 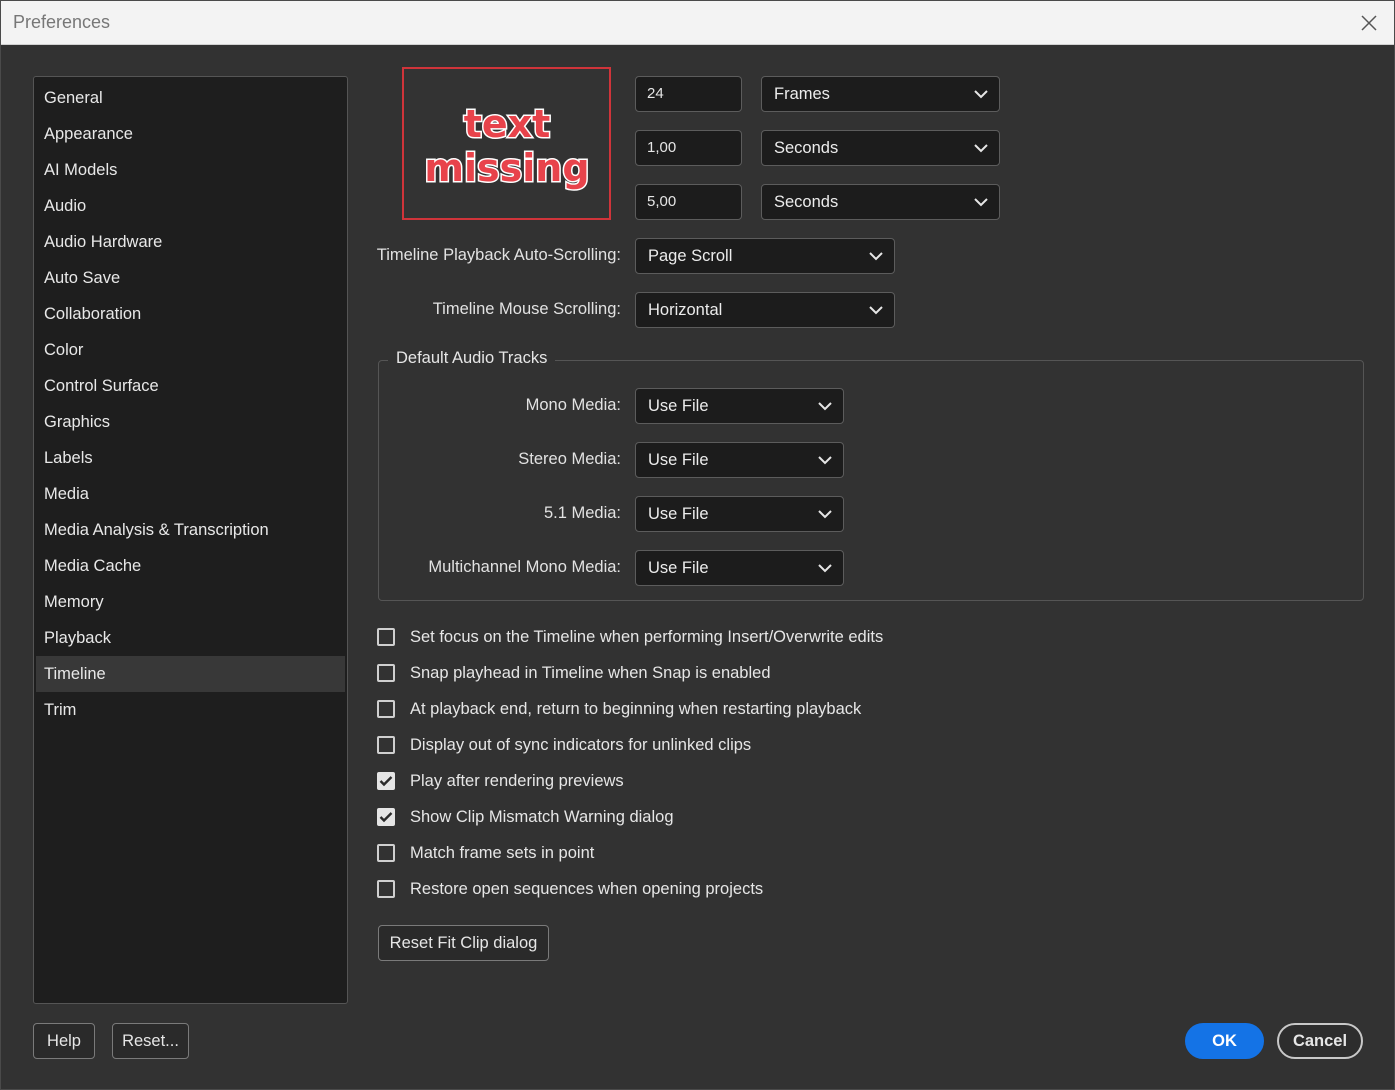 What do you see at coordinates (190, 458) in the screenshot?
I see `sidebar-item-labels: Labels` at bounding box center [190, 458].